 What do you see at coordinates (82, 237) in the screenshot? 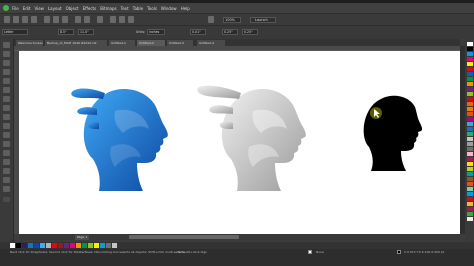
I see `page-tab-1: Page 1` at bounding box center [82, 237].